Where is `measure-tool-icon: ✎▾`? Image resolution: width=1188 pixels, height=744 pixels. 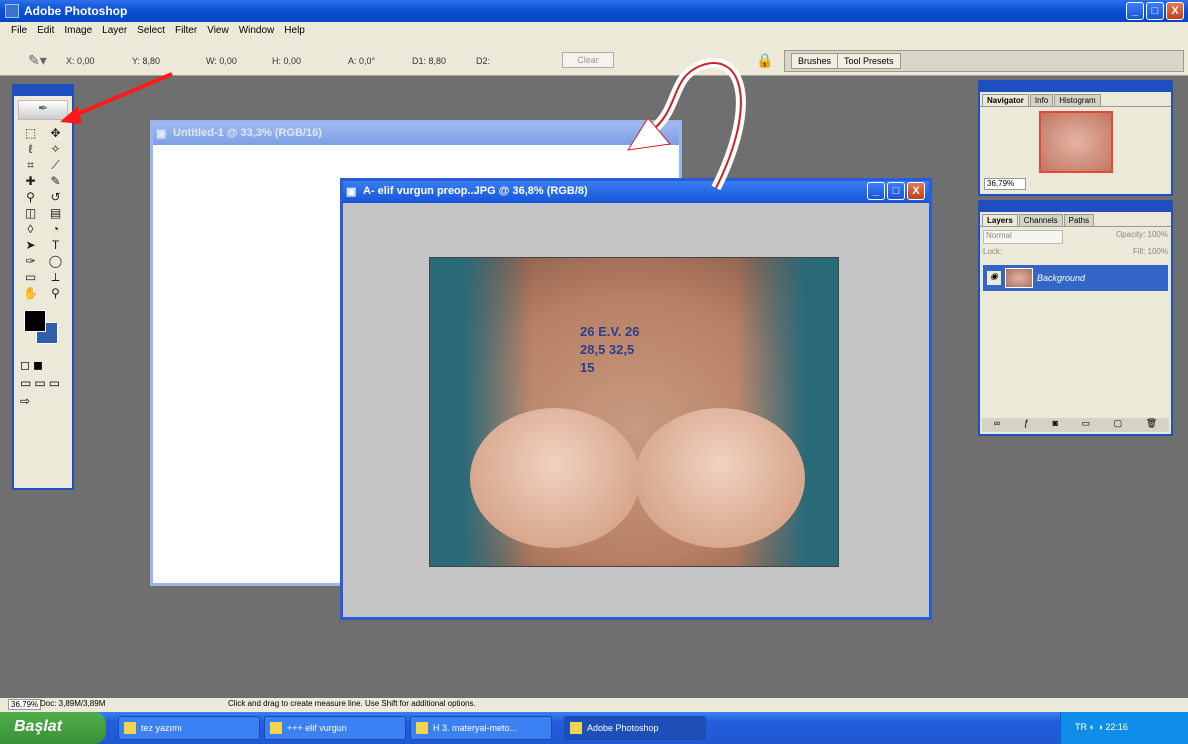
measure-tool-icon: ✎▾ is located at coordinates (37, 60).